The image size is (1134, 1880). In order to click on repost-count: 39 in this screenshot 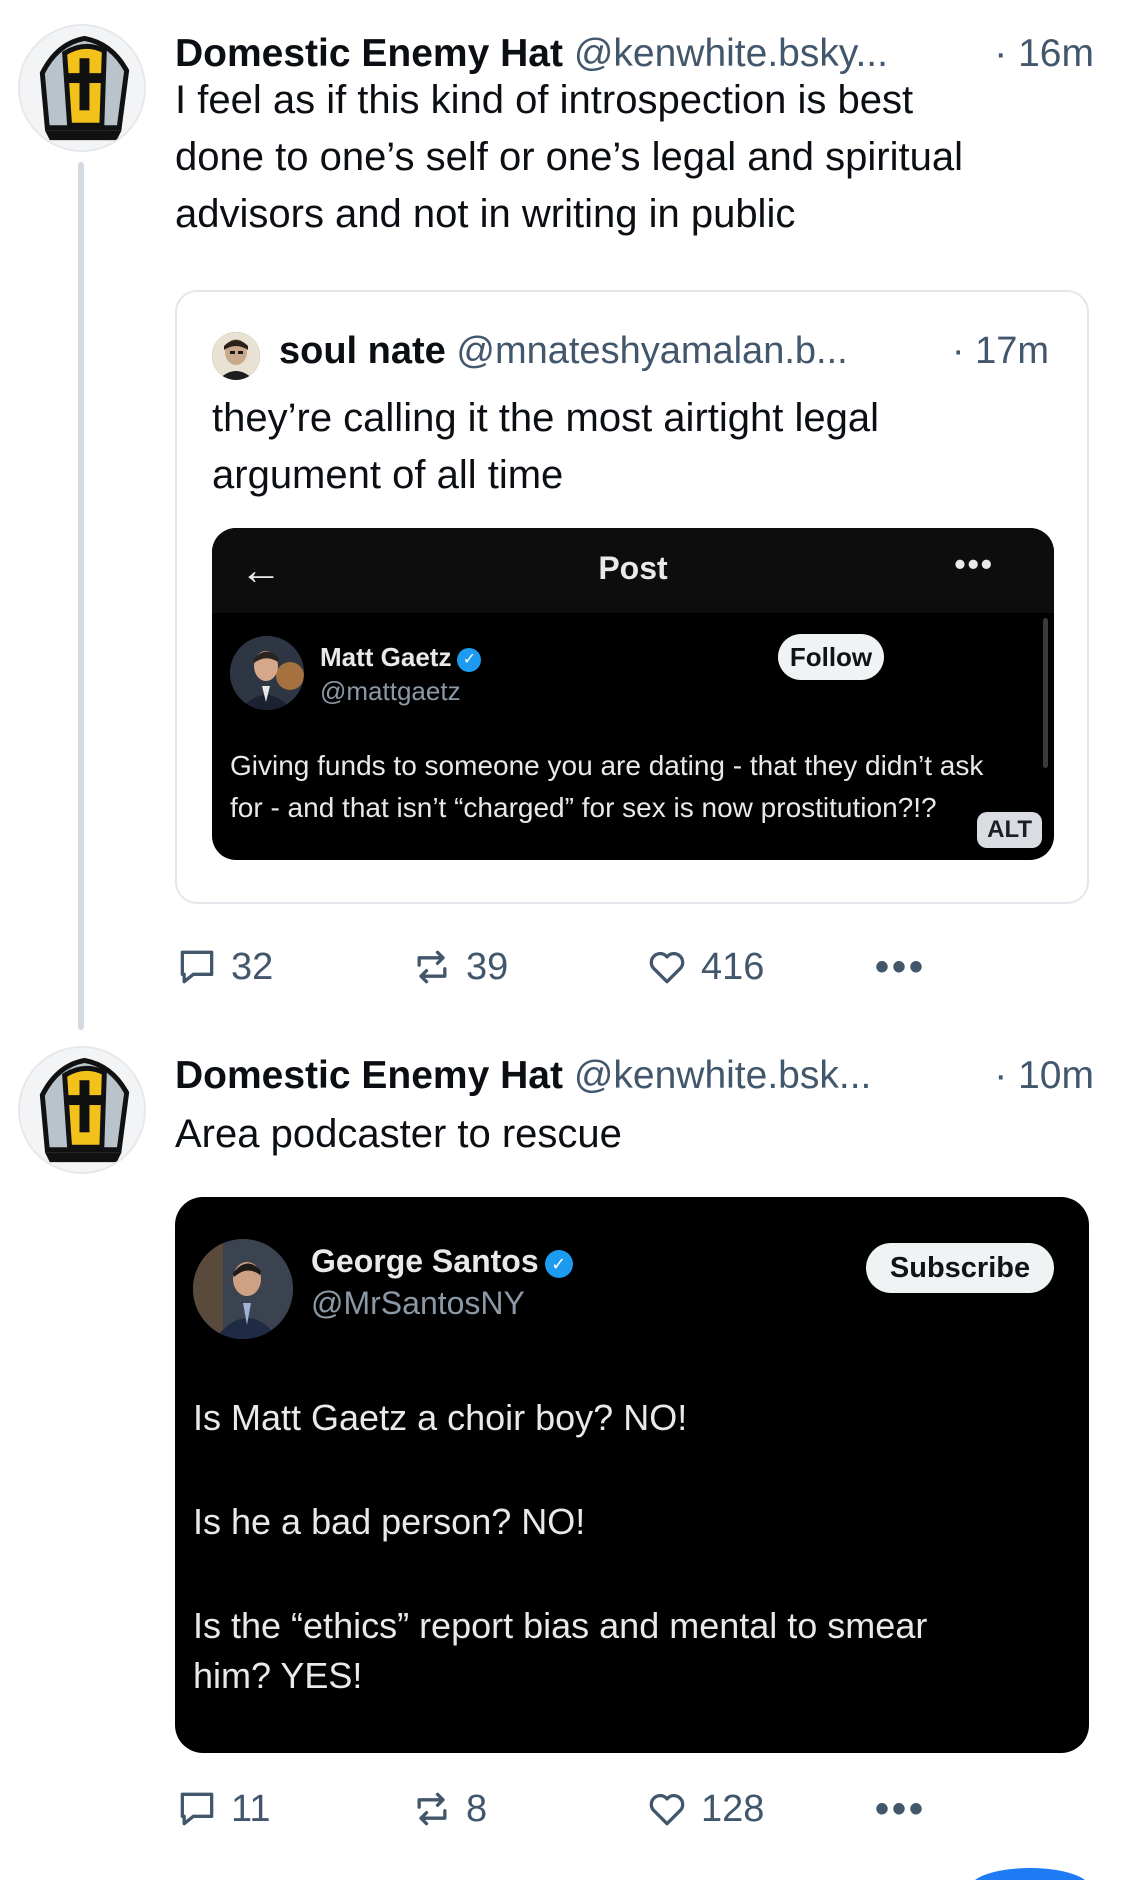, I will do `click(487, 966)`.